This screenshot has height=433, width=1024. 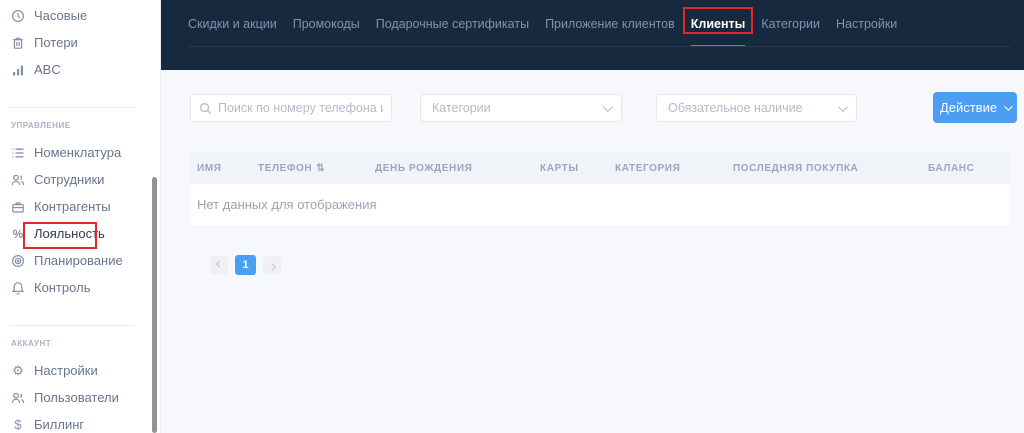 I want to click on bell-icon, so click(x=18, y=288).